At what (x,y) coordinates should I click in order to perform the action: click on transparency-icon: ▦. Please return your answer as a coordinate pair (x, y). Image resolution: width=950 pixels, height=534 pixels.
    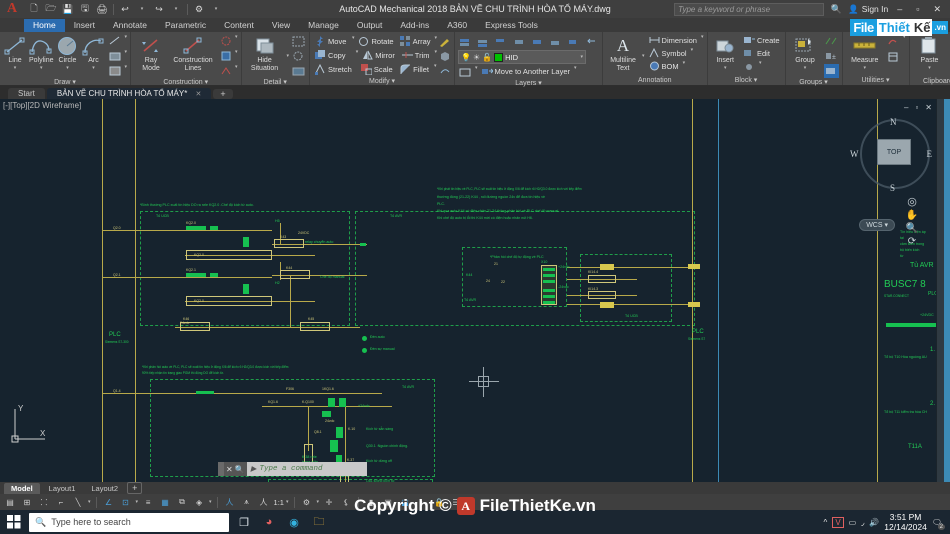
    Looking at the image, I should click on (165, 502).